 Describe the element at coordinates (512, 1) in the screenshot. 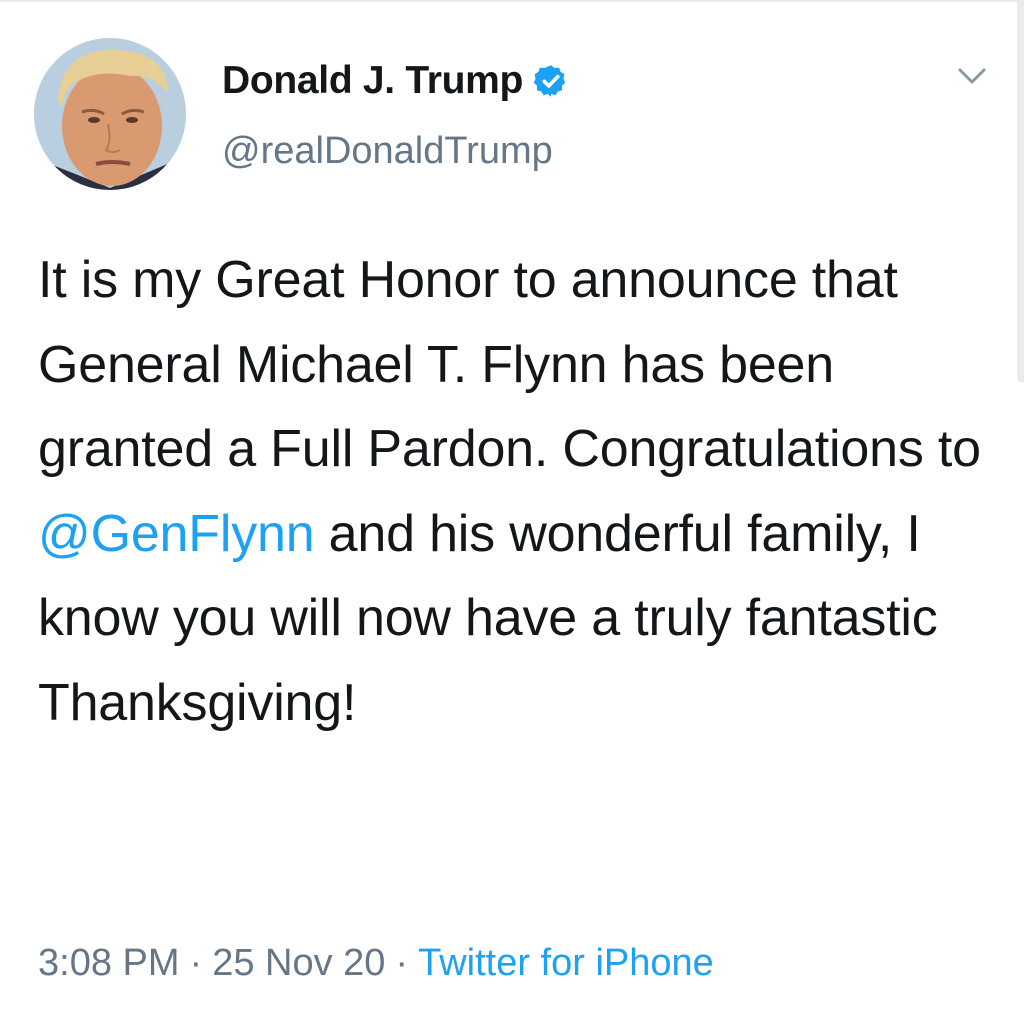

I see `top-border` at that location.